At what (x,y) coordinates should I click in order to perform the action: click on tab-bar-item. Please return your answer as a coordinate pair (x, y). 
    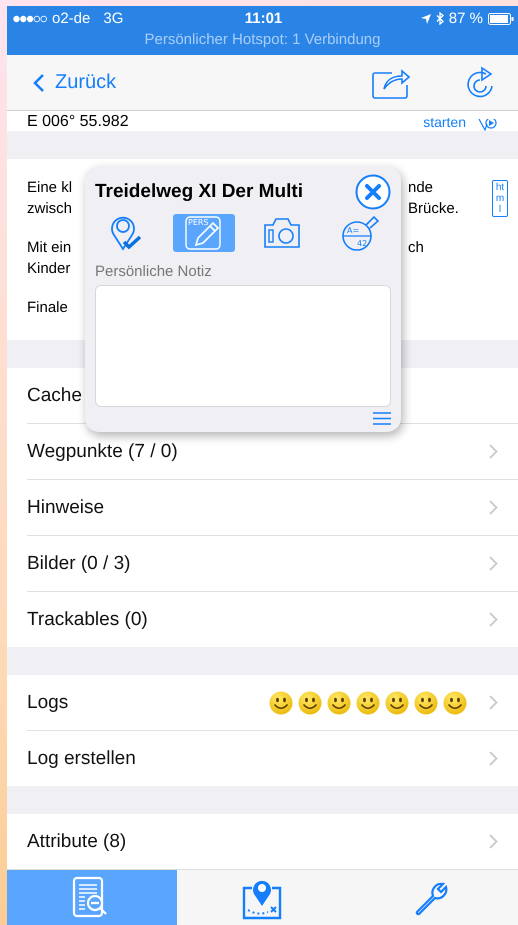
    Looking at the image, I should click on (92, 897).